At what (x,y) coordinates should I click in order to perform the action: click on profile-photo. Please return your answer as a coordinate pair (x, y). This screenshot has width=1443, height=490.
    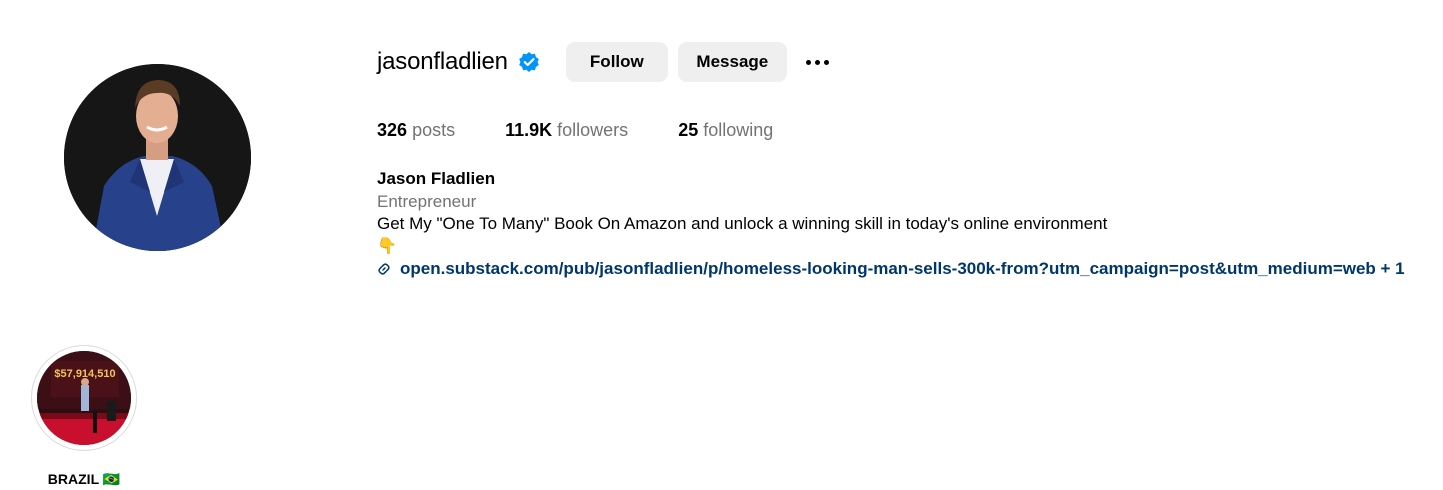
    Looking at the image, I should click on (157, 157).